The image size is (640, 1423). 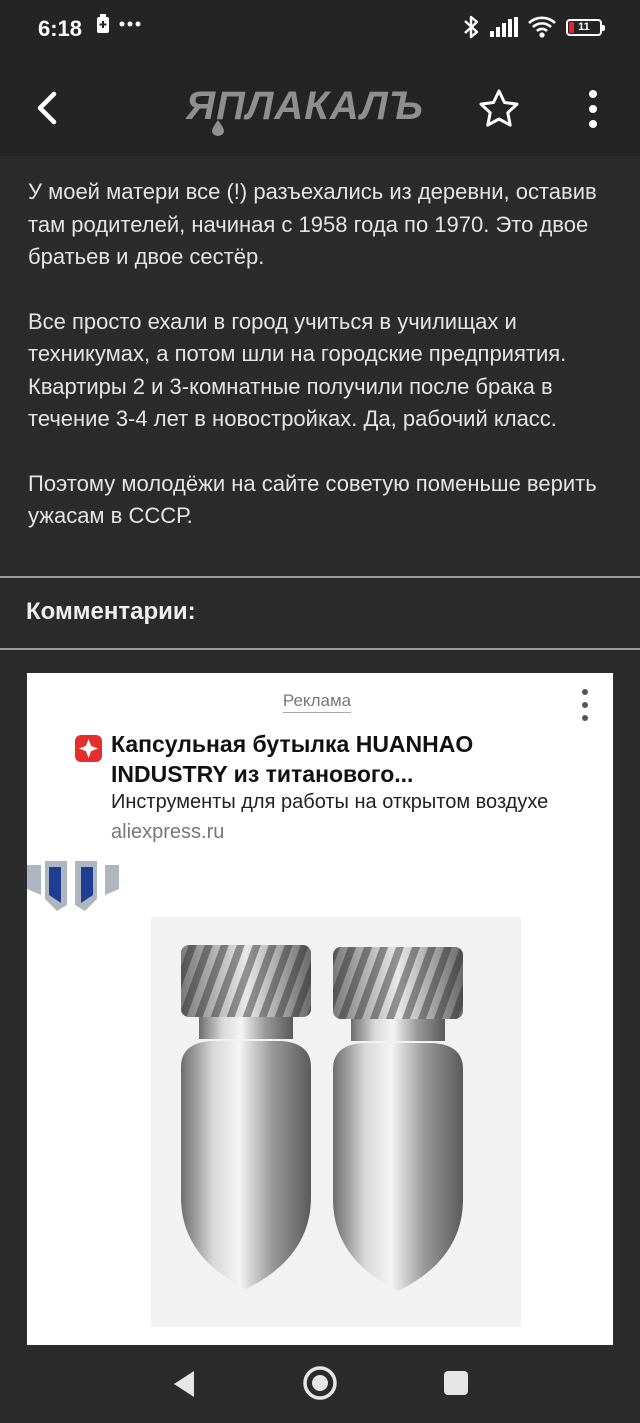 I want to click on app-bar: ЯПЛАКАЛЪ, so click(x=320, y=108).